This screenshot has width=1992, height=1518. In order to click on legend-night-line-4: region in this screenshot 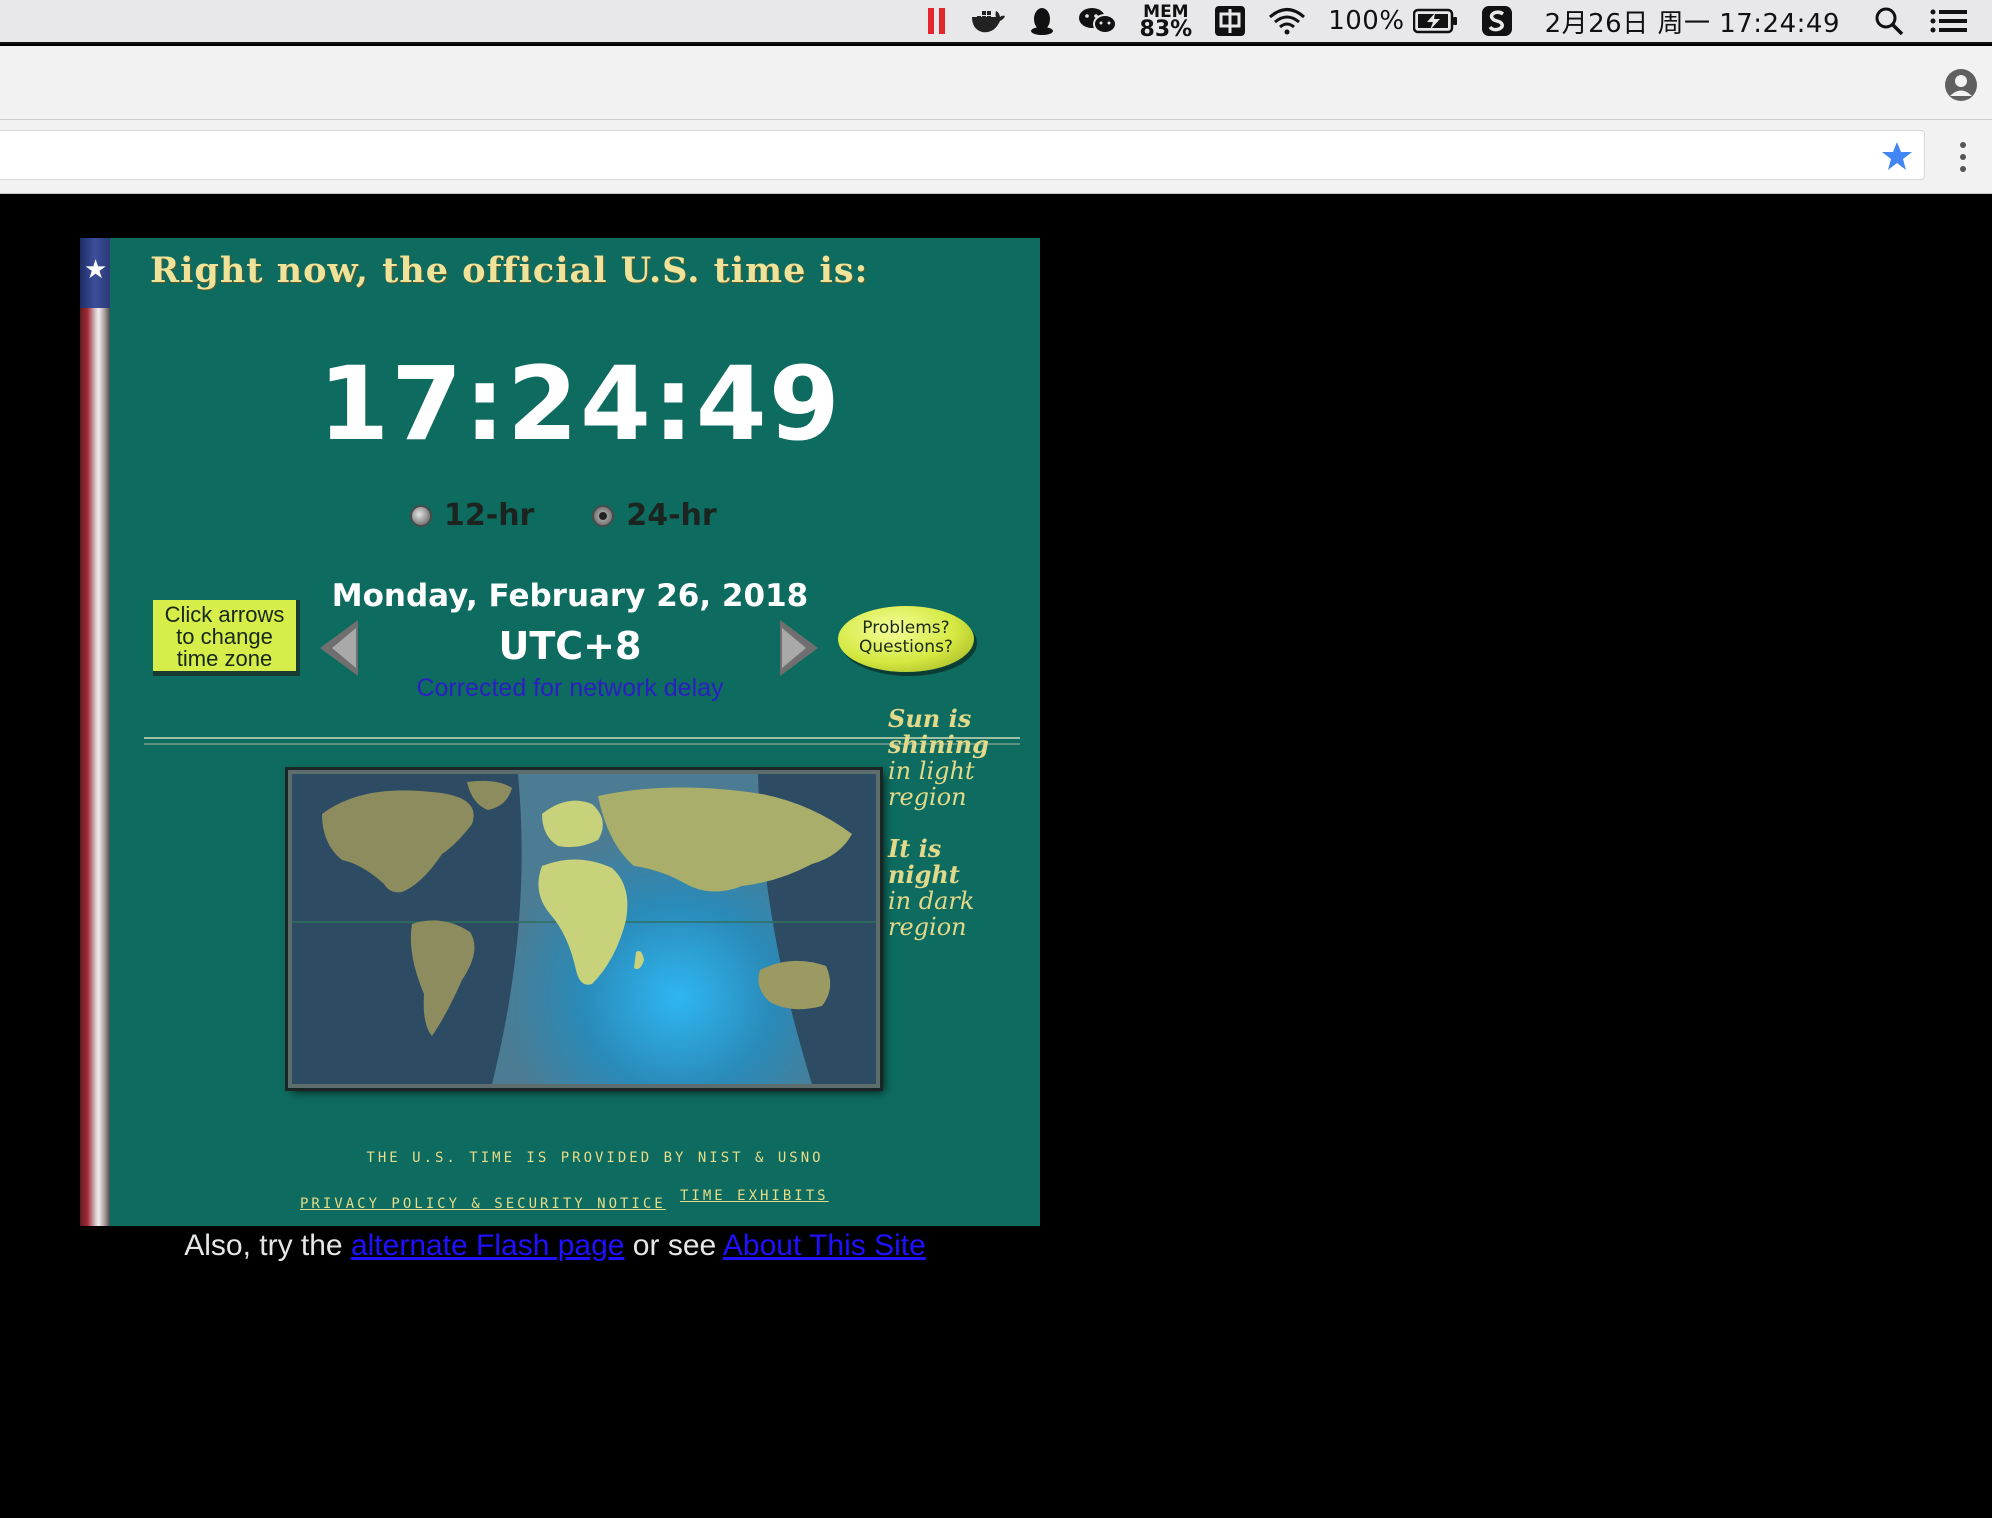, I will do `click(927, 927)`.